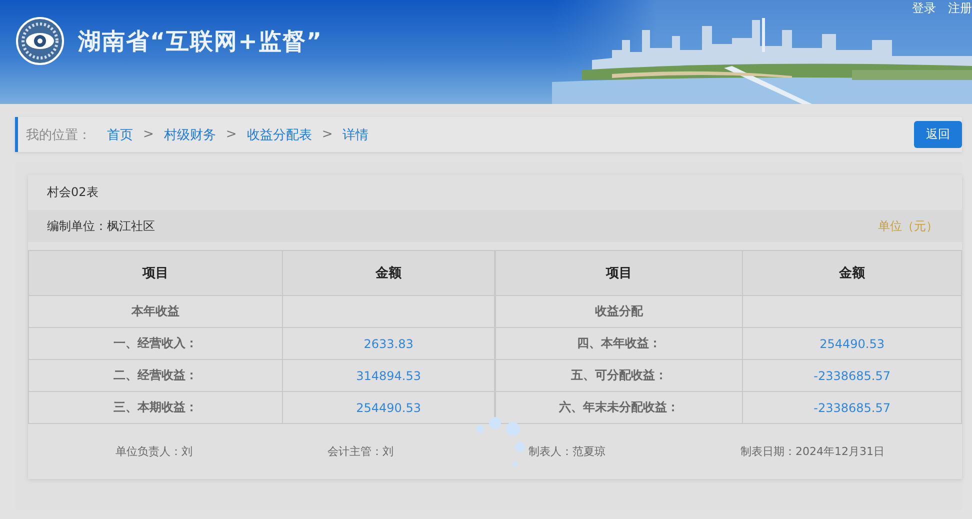  Describe the element at coordinates (279, 135) in the screenshot. I see `breadcrumb-link: 收益分配表` at that location.